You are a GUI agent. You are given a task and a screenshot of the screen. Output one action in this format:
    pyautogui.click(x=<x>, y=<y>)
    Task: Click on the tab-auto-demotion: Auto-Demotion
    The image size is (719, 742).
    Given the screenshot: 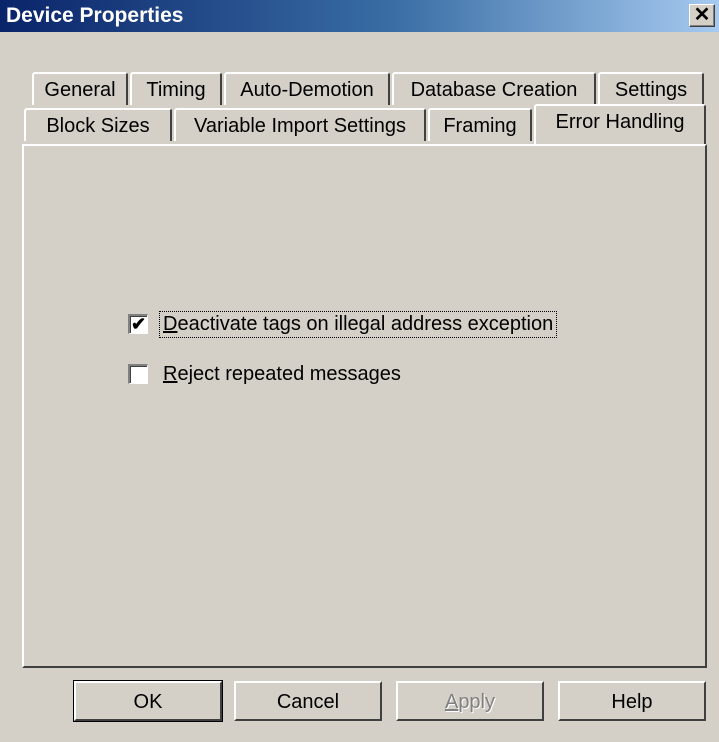 What is the action you would take?
    pyautogui.click(x=307, y=88)
    